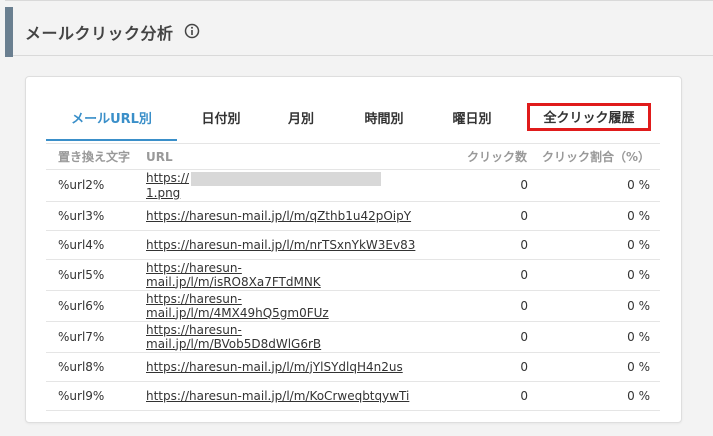 This screenshot has height=436, width=713. I want to click on replace-text-cell: %url4%, so click(81, 244).